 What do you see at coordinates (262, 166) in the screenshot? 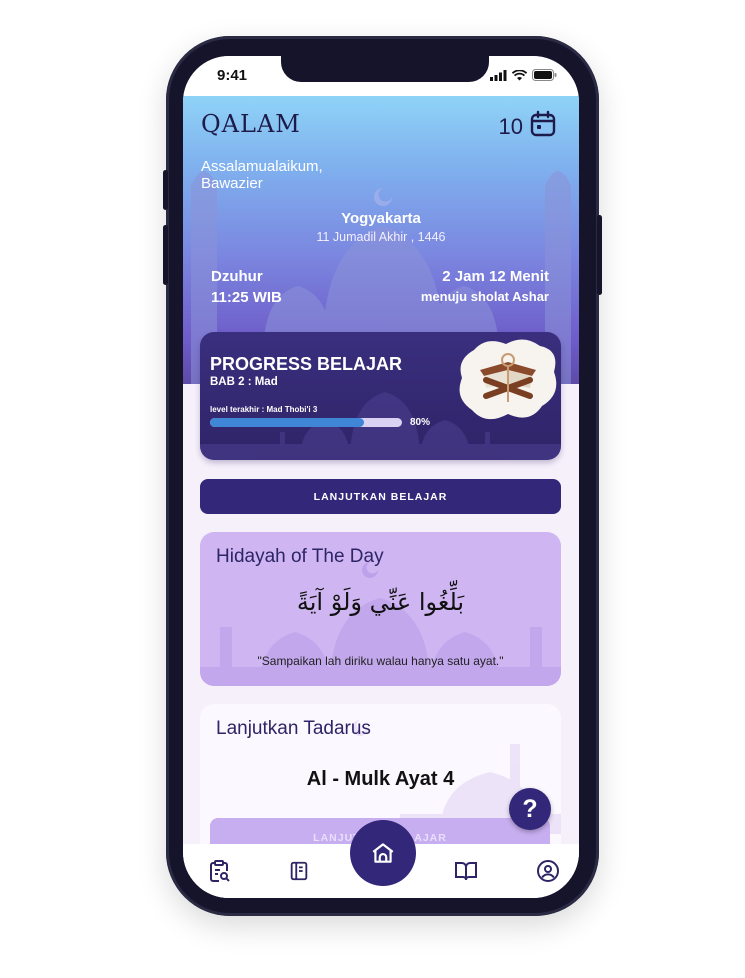
I see `greeting-salutation: Assalamualaikum,` at bounding box center [262, 166].